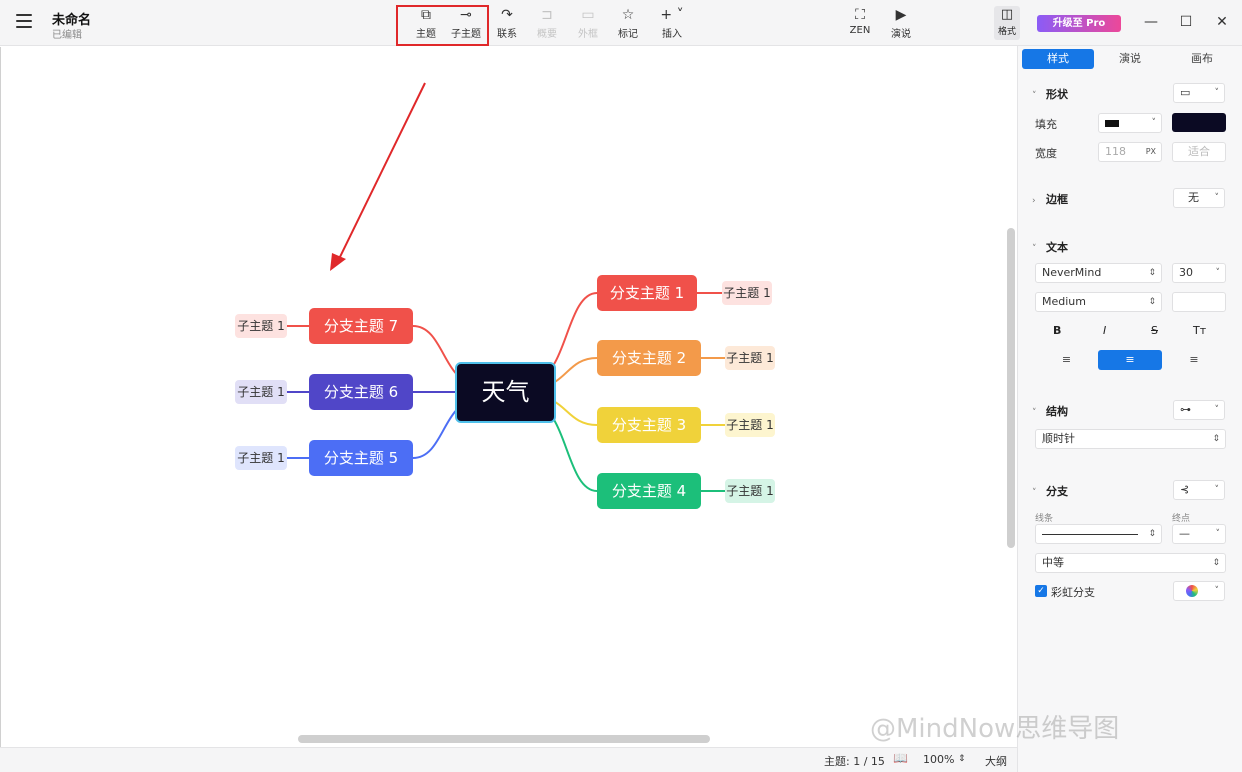 The height and width of the screenshot is (772, 1242). I want to click on structure-direction-select: 顺时针 ⇕, so click(1130, 439).